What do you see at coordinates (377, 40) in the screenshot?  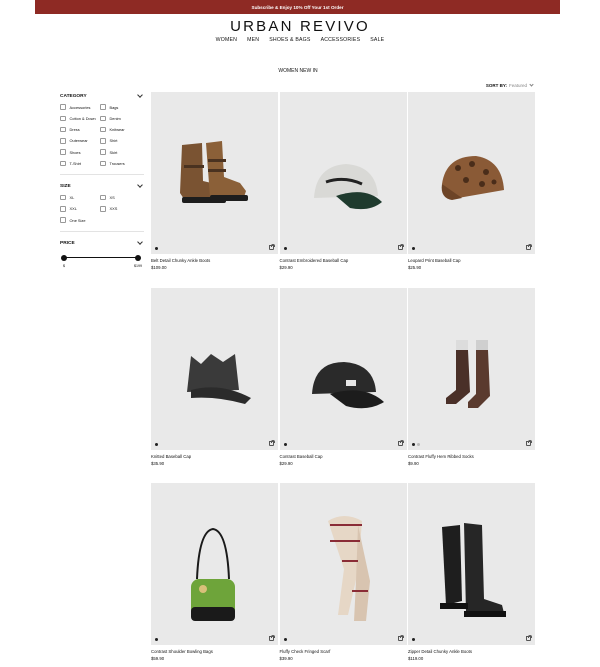 I see `nav-sale: SALE` at bounding box center [377, 40].